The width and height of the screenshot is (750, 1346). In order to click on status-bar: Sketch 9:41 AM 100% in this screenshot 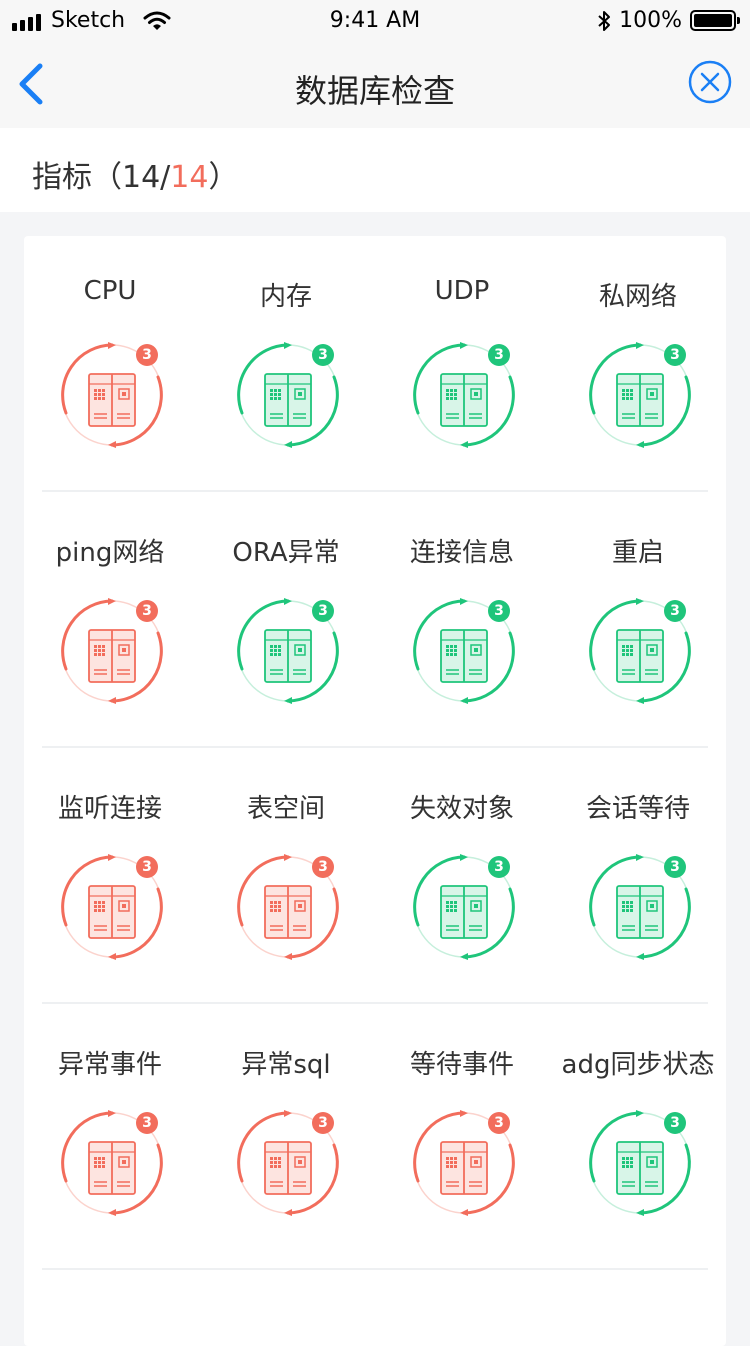, I will do `click(375, 20)`.